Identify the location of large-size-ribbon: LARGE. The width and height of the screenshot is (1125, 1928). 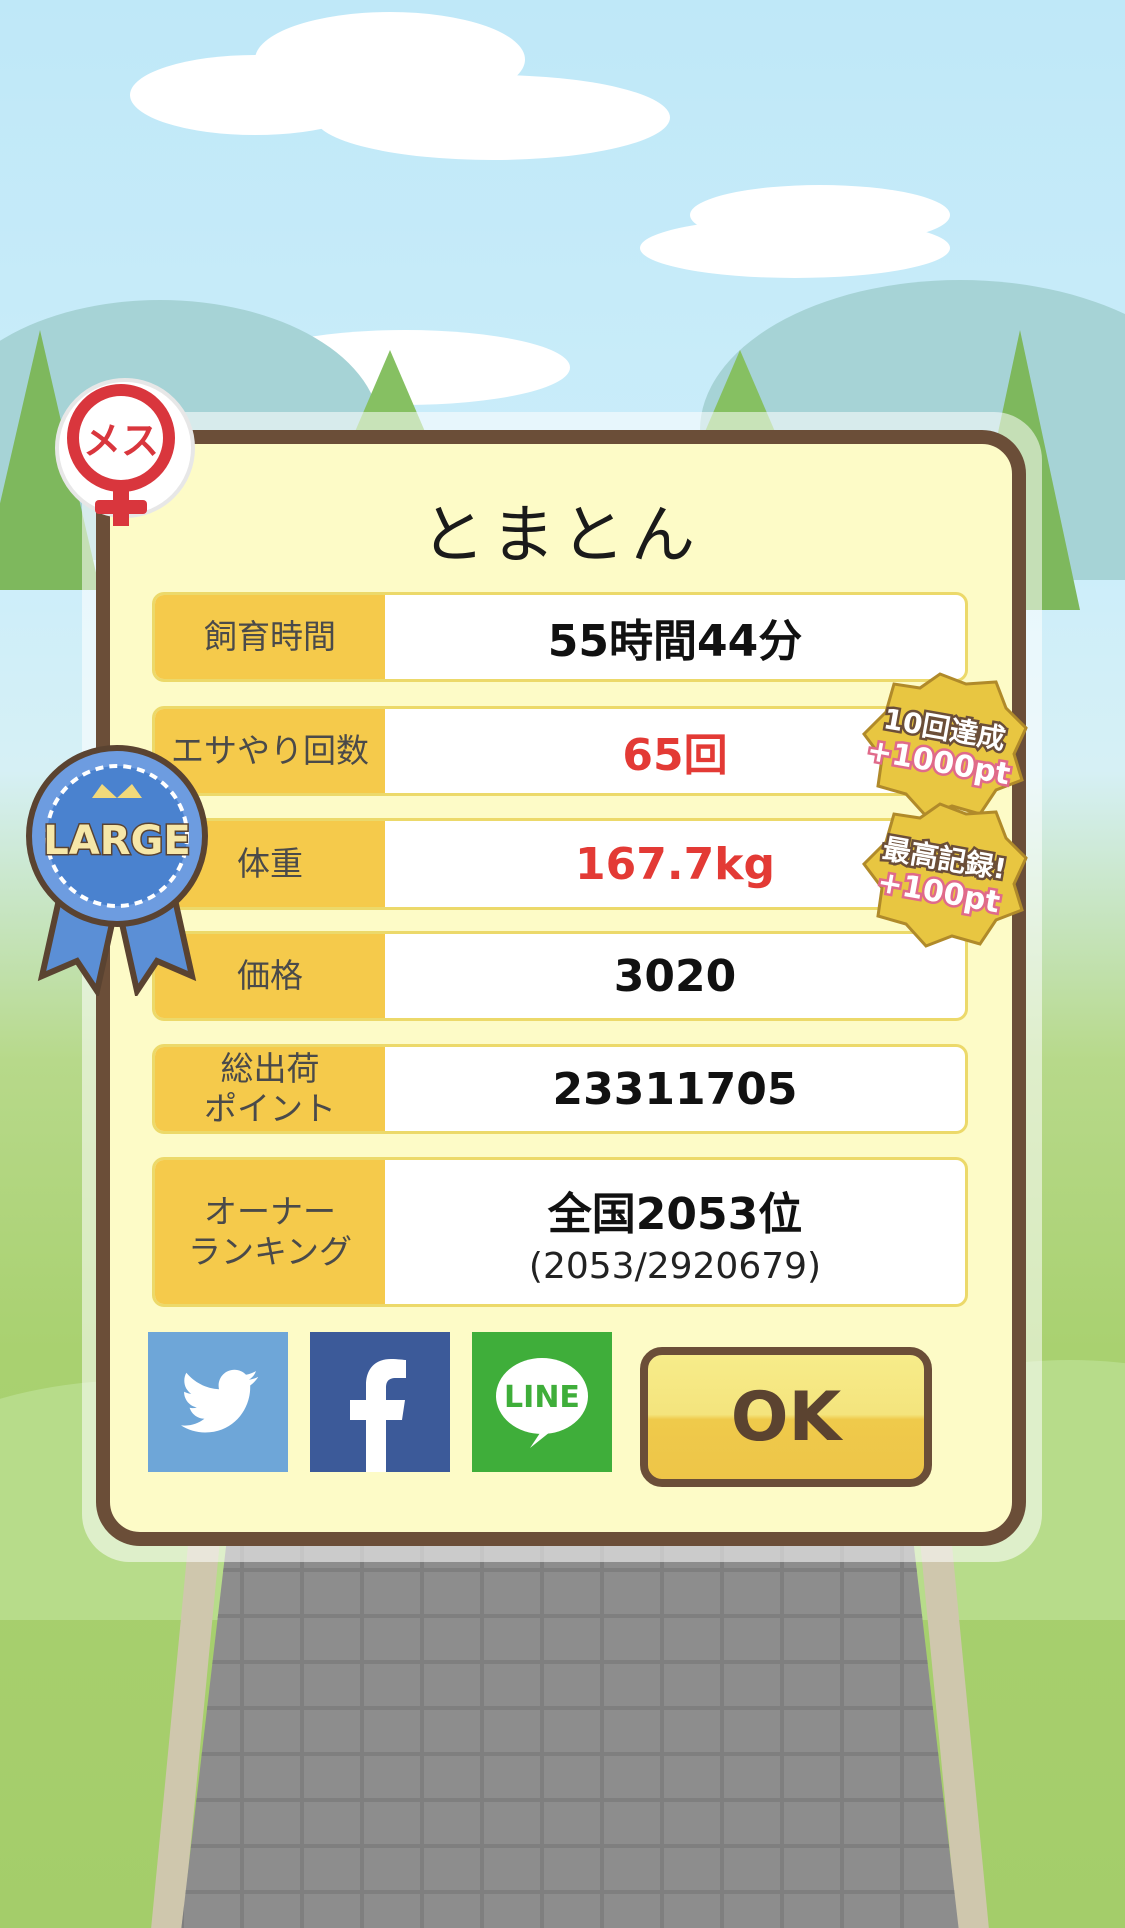
(117, 867).